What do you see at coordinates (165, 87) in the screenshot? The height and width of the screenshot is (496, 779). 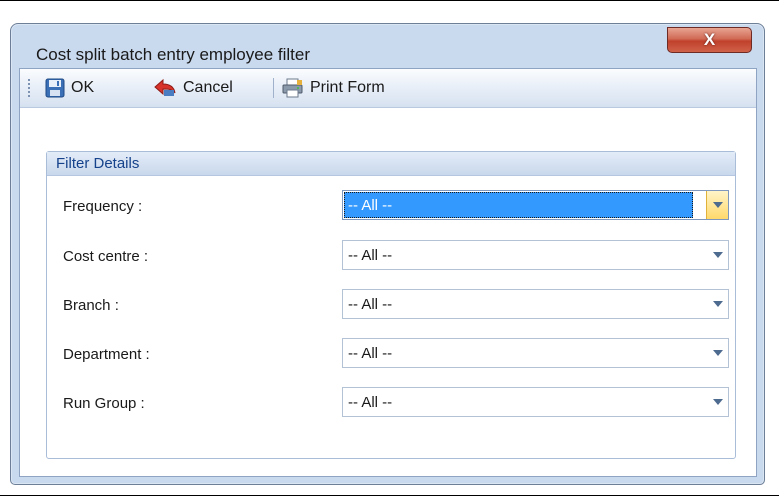 I see `undo-arrow-icon` at bounding box center [165, 87].